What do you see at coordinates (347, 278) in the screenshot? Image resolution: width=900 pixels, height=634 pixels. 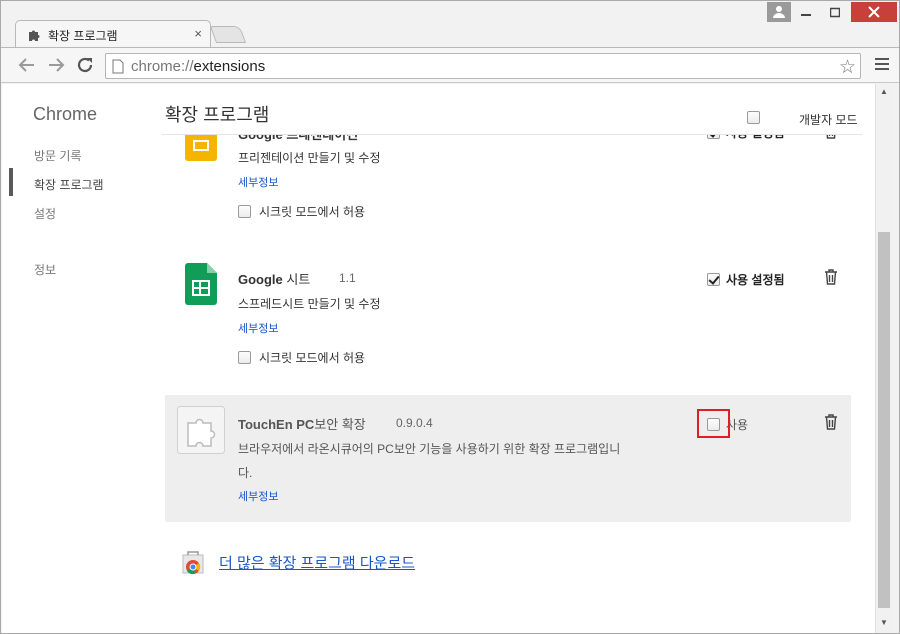 I see `extension-version: 1.1` at bounding box center [347, 278].